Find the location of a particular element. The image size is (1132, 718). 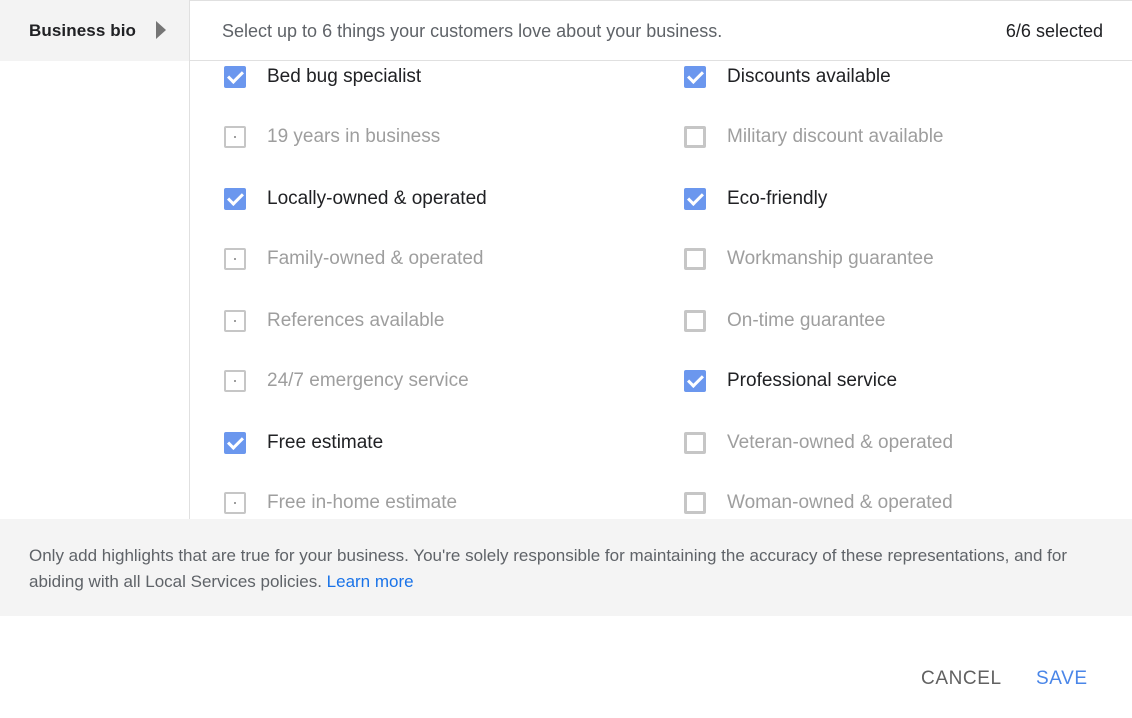

option-label: Family-owned & operated is located at coordinates (375, 258).